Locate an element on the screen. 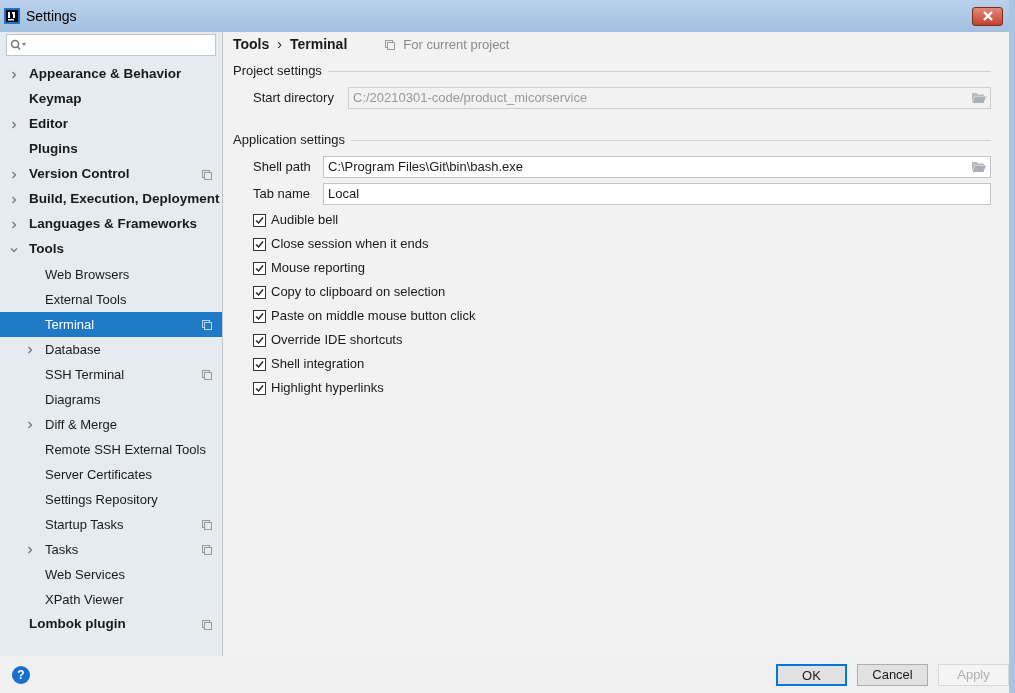  tree-item: Plugins is located at coordinates (111, 149).